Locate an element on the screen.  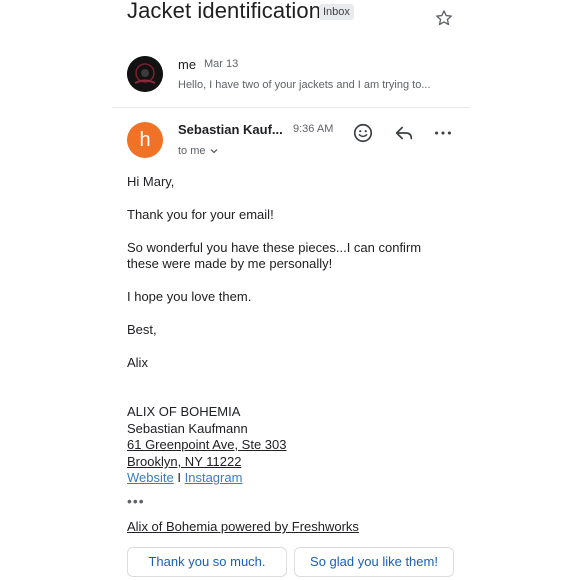
recipient-dropdown: to me is located at coordinates (198, 151).